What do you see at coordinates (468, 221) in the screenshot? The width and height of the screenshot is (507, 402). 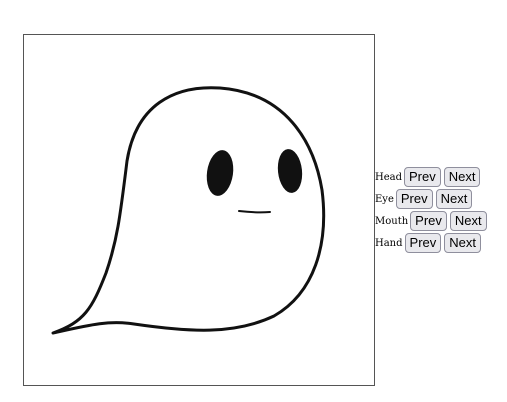 I see `mouth-next-button: Next` at bounding box center [468, 221].